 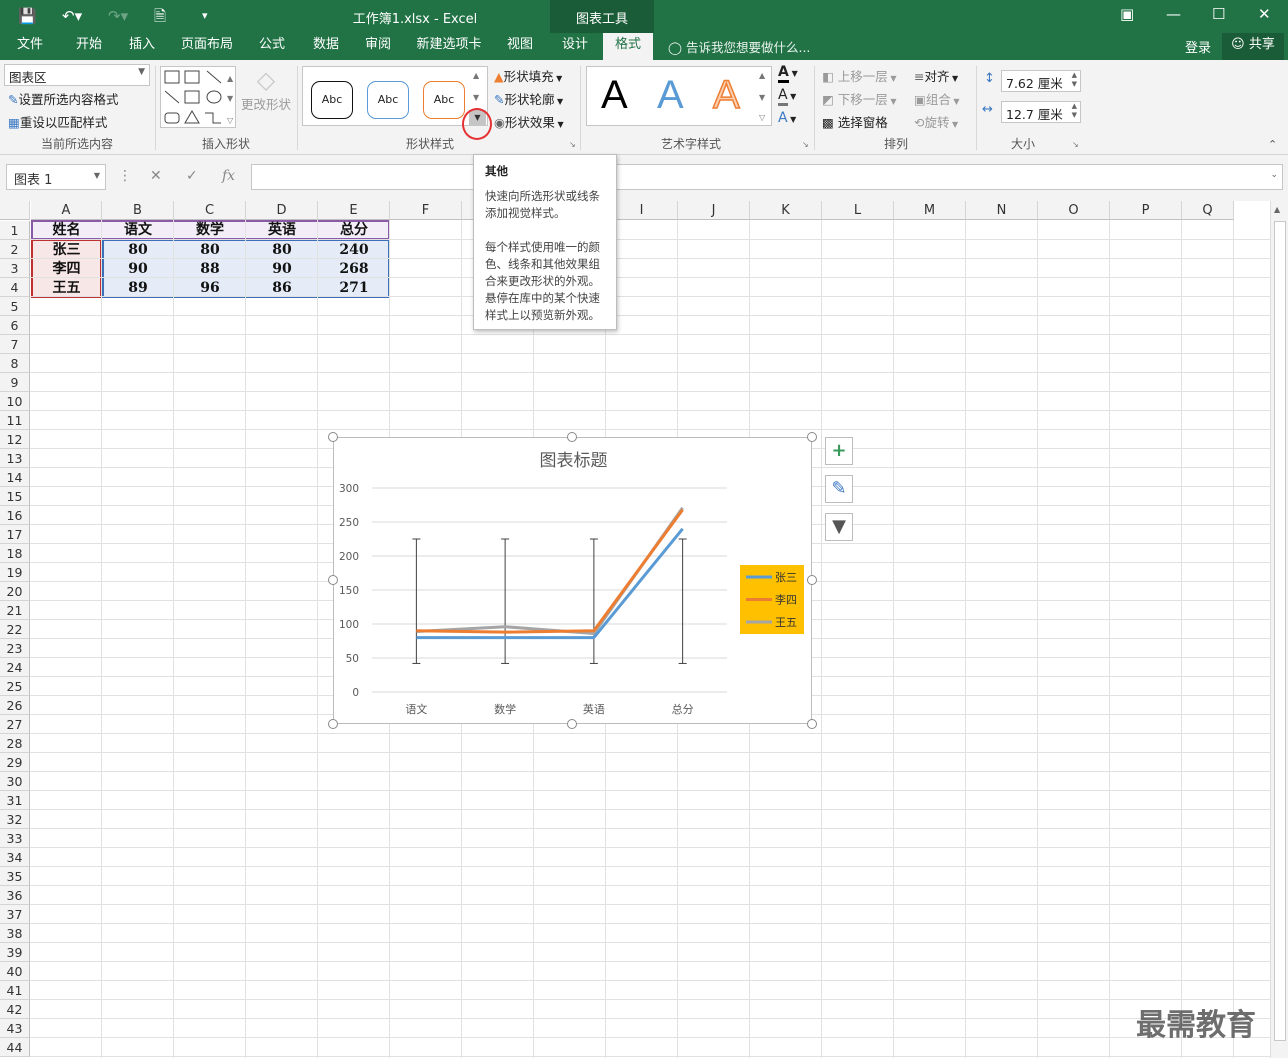 I want to click on column-header: Q, so click(x=1208, y=210).